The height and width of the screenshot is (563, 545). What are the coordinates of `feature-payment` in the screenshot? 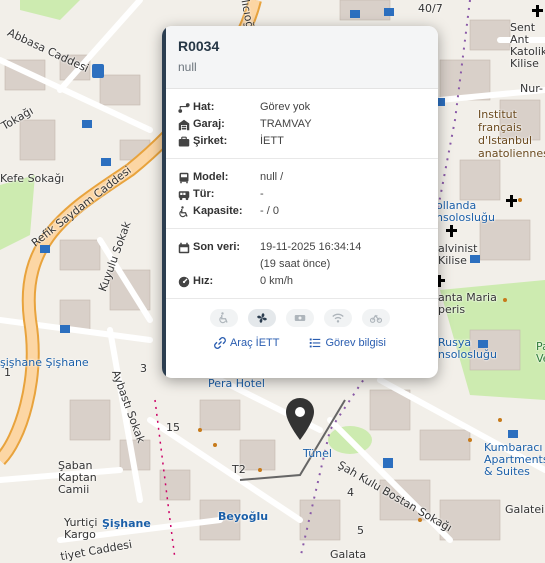 It's located at (300, 318).